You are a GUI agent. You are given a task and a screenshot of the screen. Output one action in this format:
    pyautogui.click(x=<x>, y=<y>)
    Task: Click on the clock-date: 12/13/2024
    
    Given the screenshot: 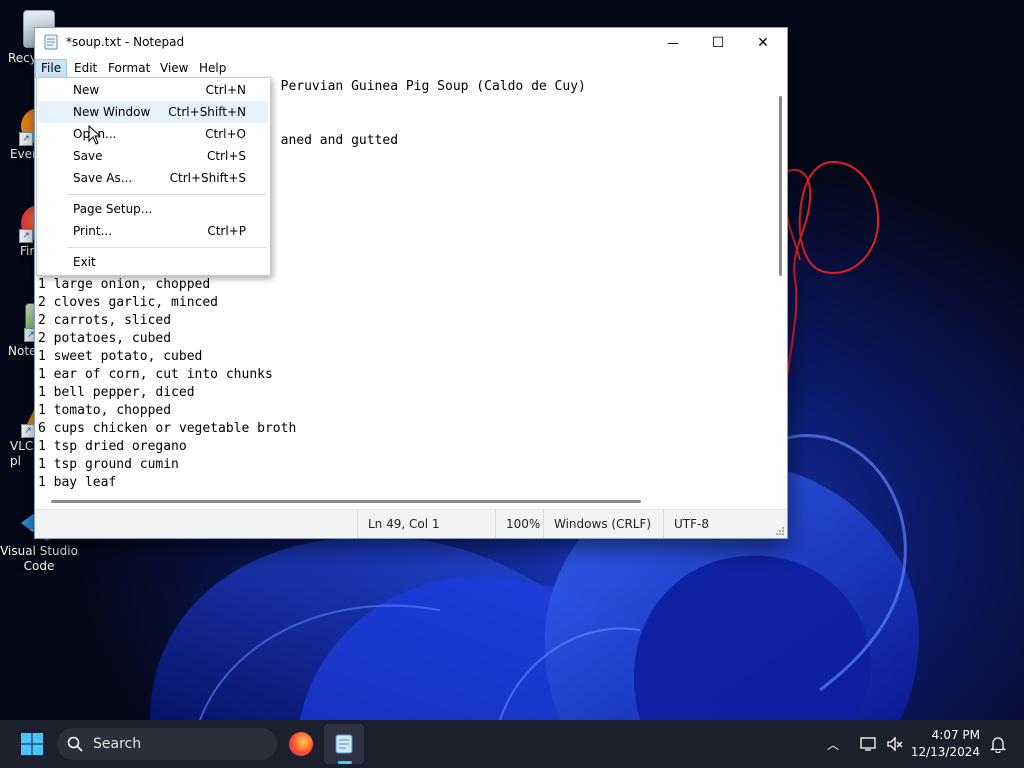 What is the action you would take?
    pyautogui.click(x=940, y=752)
    